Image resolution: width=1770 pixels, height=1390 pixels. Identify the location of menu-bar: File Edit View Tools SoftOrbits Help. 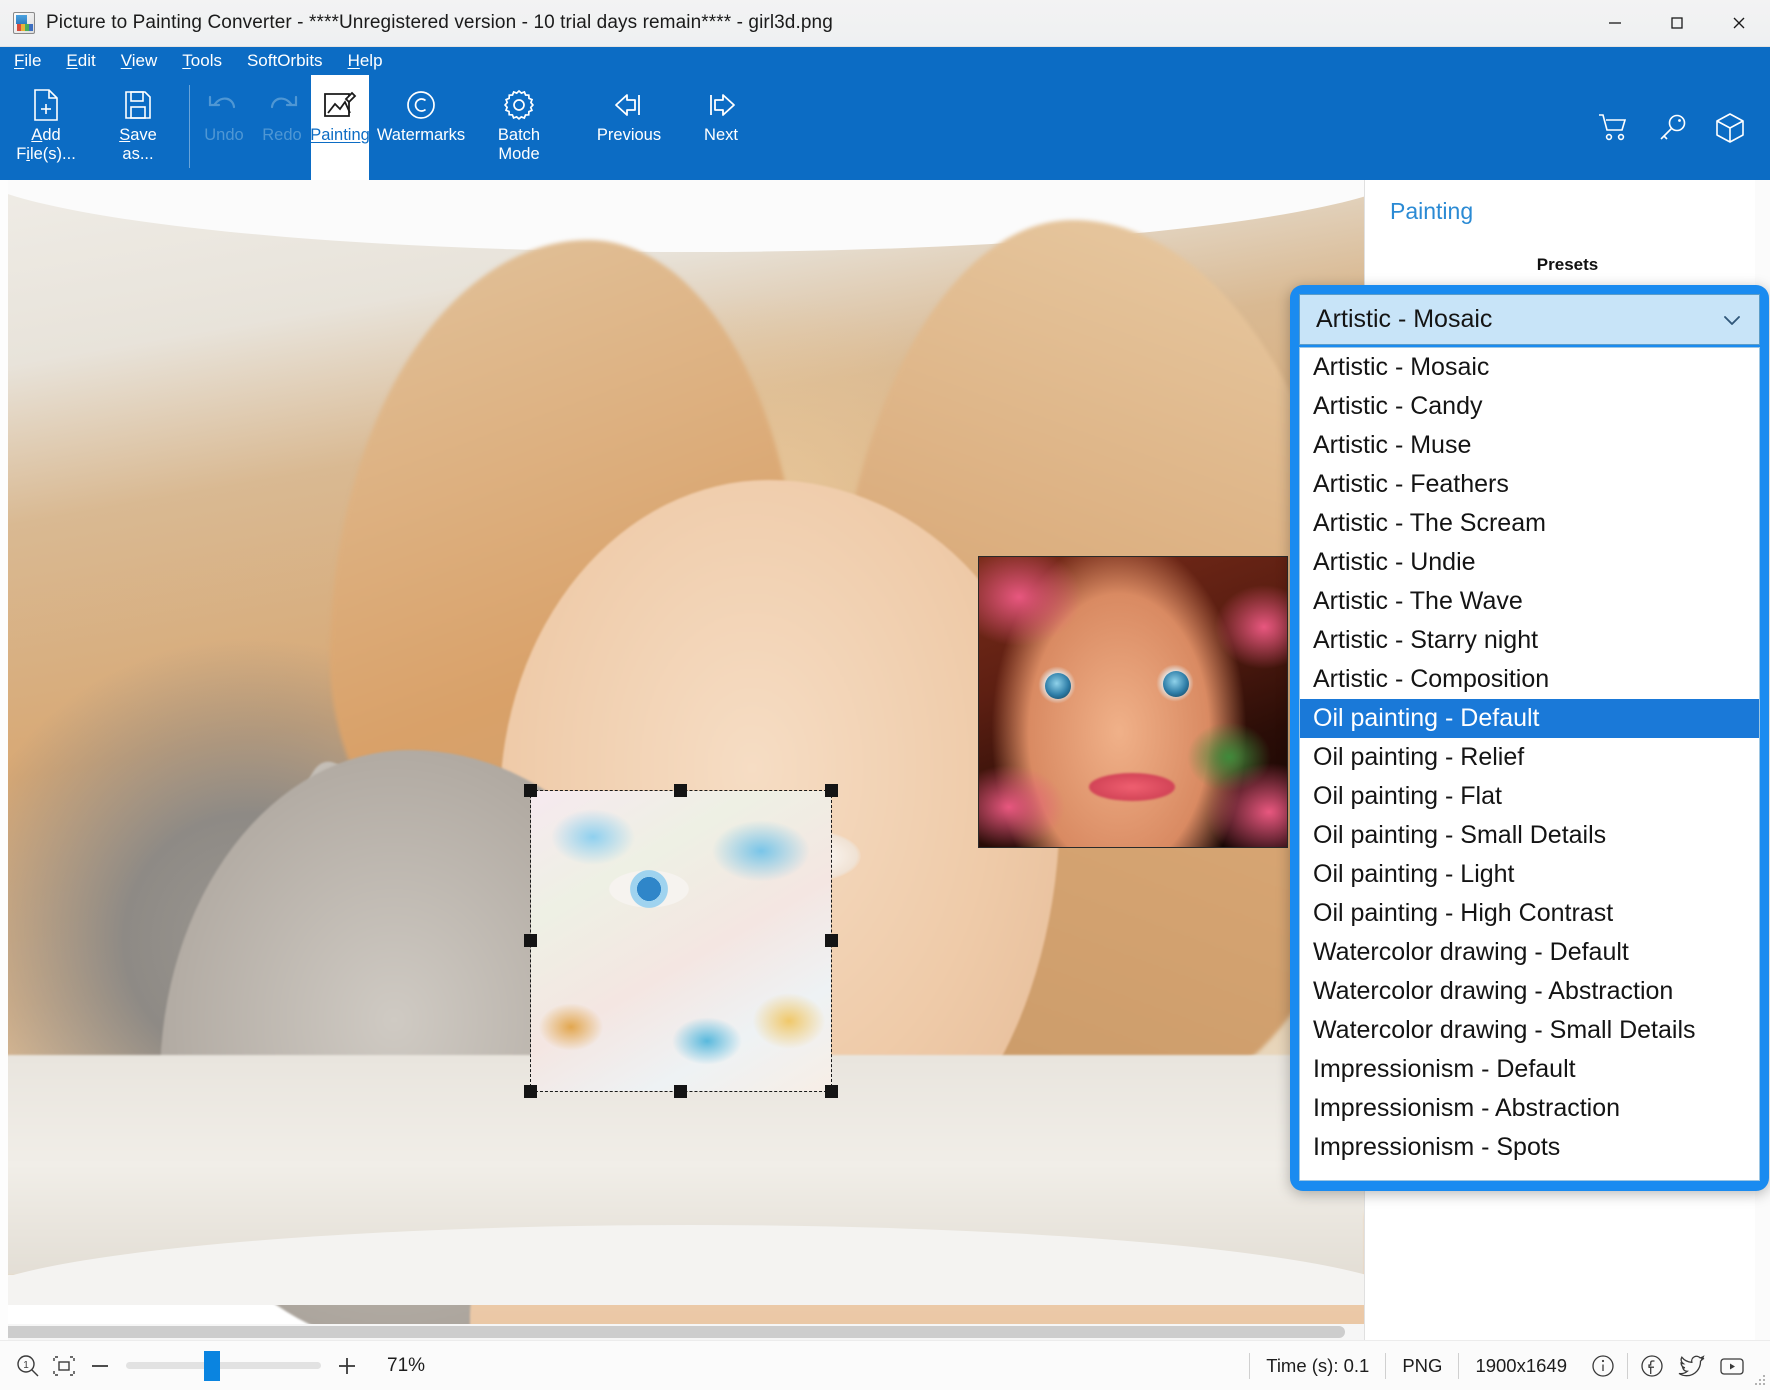
(885, 61).